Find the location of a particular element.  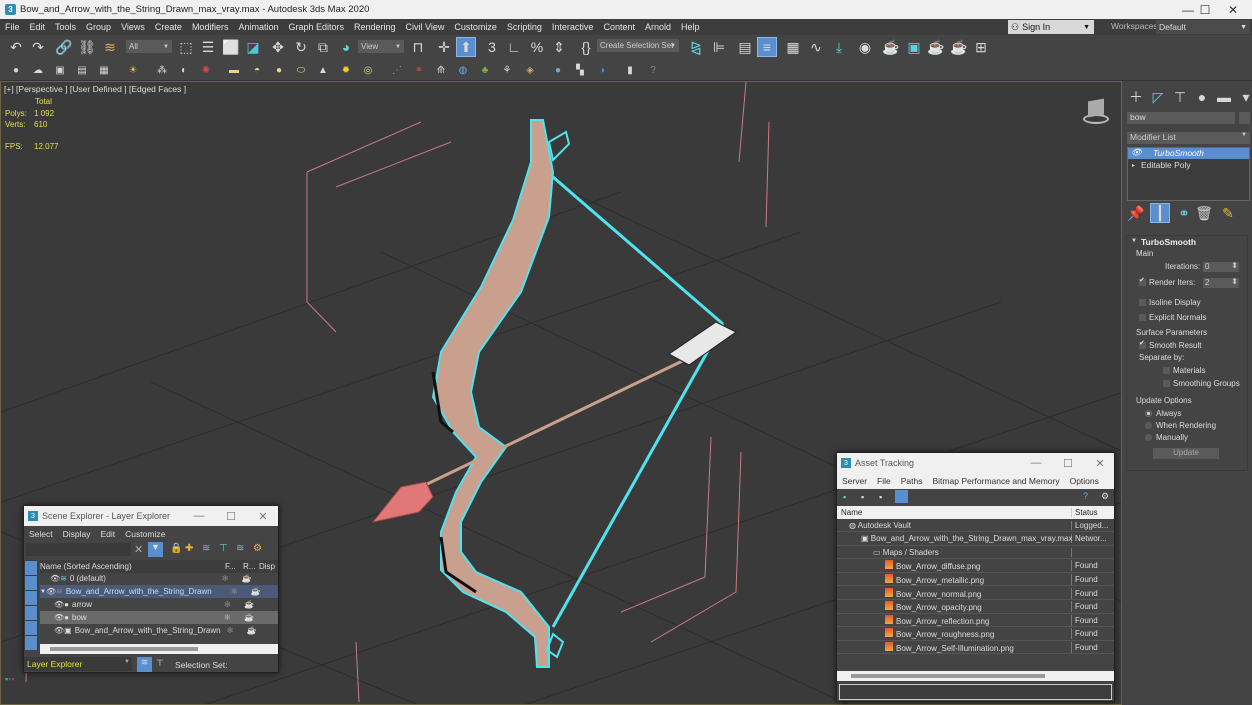

update-when-rendering-radio: When Rendering is located at coordinates (1180, 425).